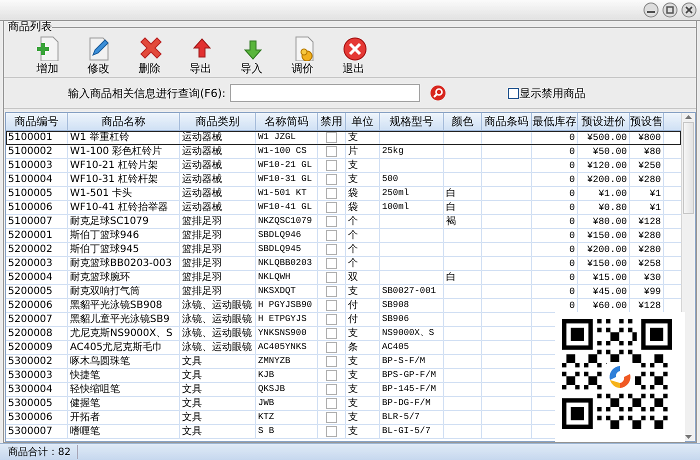 This screenshot has width=700, height=460. Describe the element at coordinates (647, 263) in the screenshot. I see `table-cell: ¥258` at that location.